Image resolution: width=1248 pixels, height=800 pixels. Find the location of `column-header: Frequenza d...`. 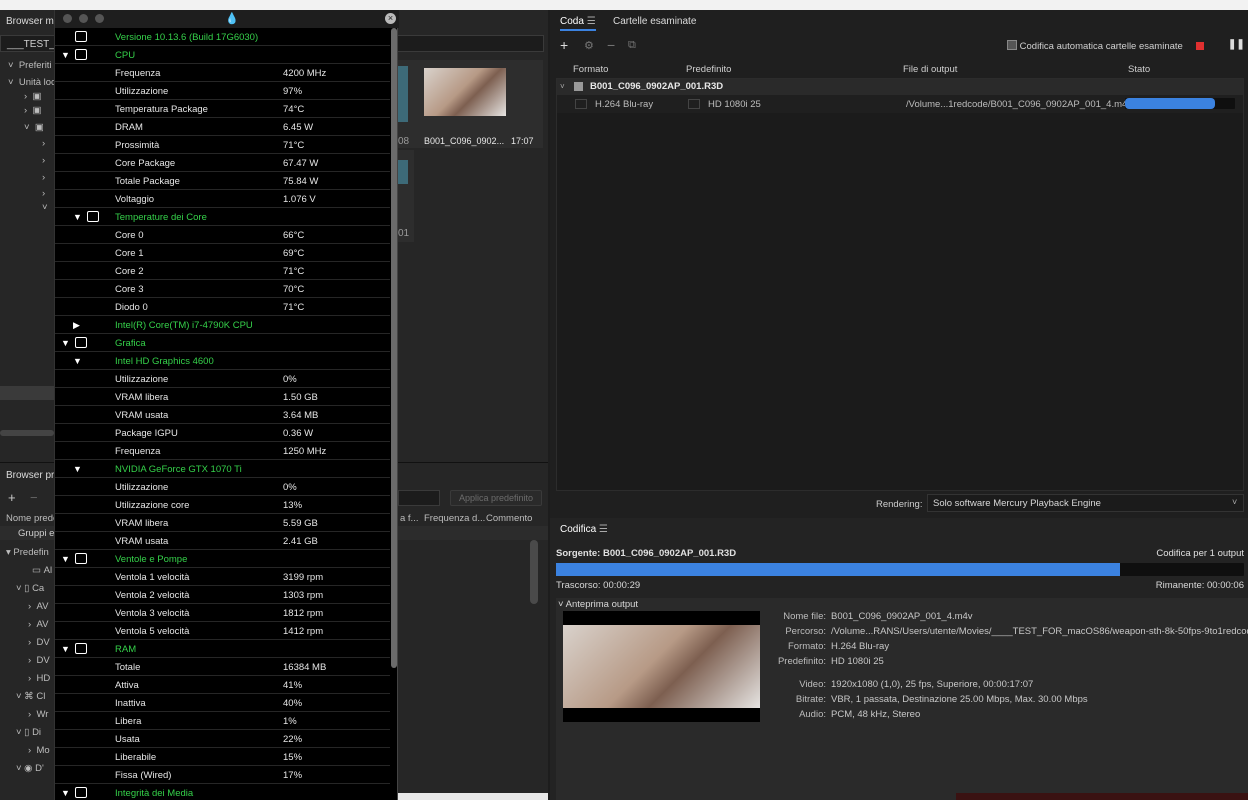

column-header: Frequenza d... is located at coordinates (454, 518).